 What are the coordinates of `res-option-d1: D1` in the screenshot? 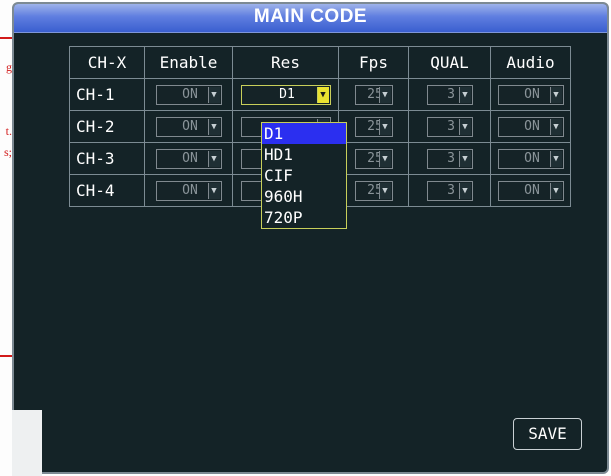 It's located at (304, 133).